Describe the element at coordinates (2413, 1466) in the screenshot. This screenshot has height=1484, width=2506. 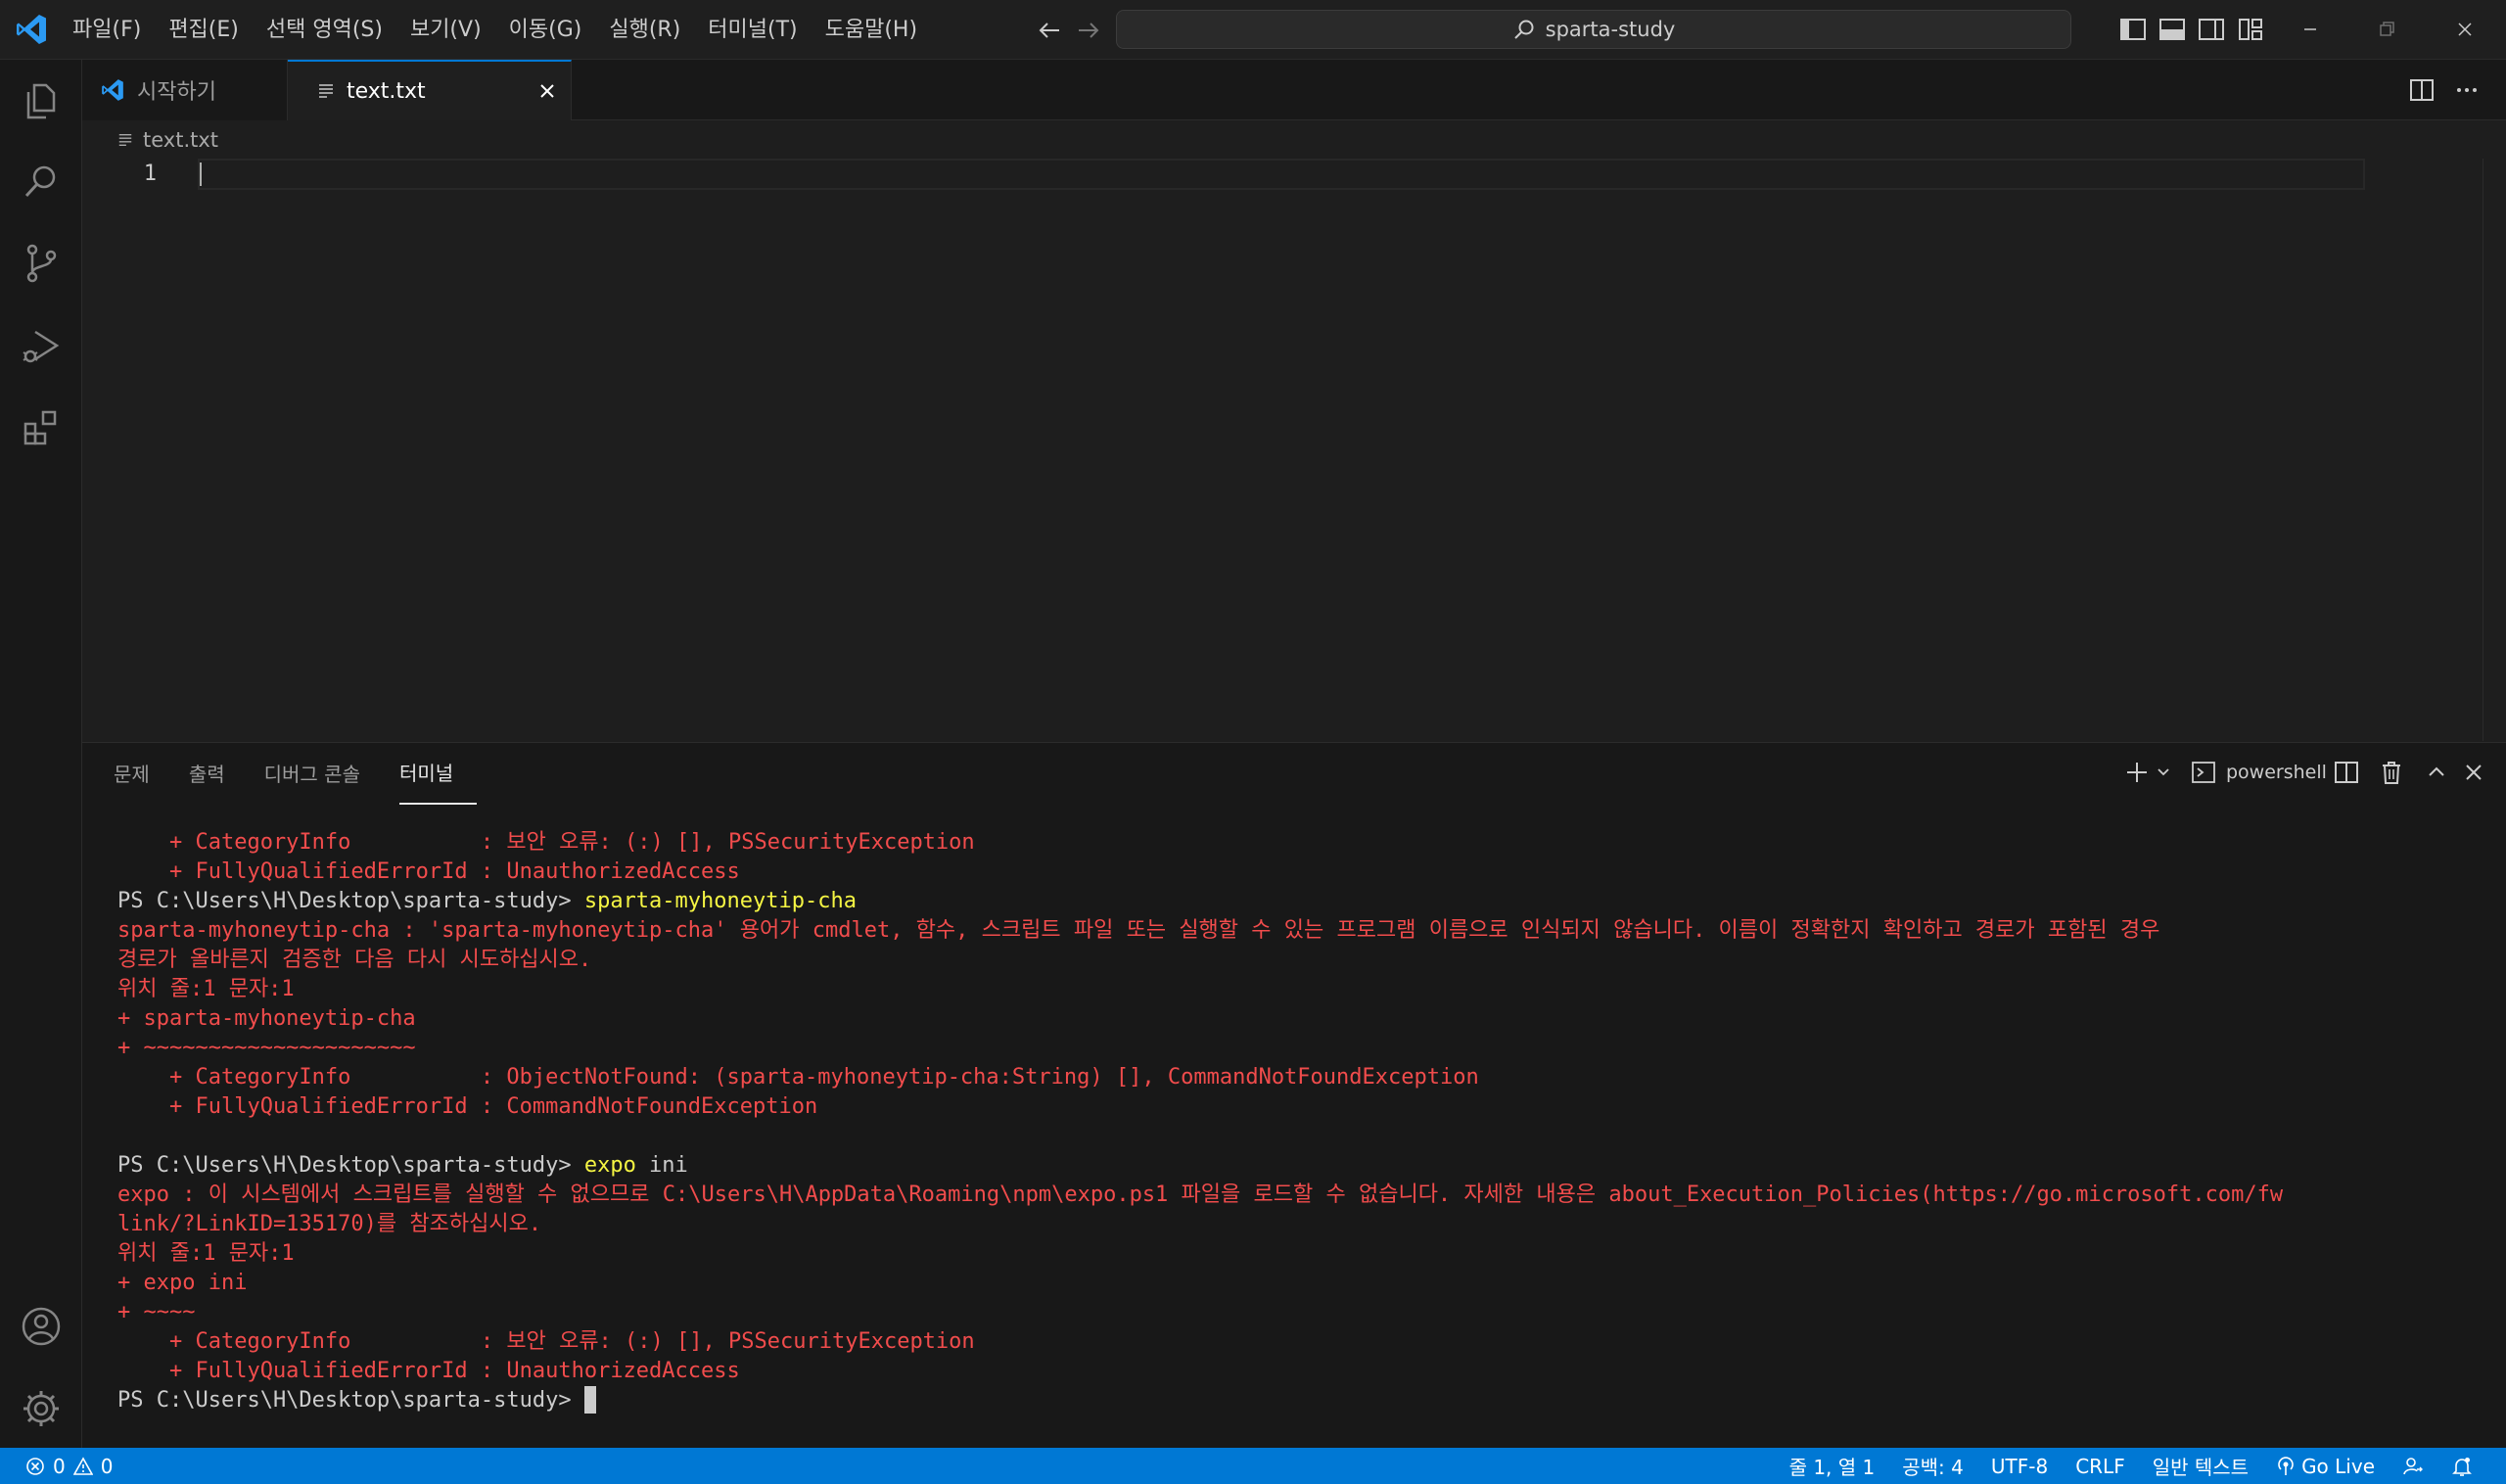
I see `accounts-icon` at that location.